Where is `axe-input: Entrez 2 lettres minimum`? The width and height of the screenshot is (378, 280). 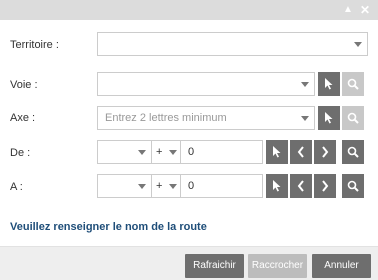
axe-input: Entrez 2 lettres minimum is located at coordinates (206, 118).